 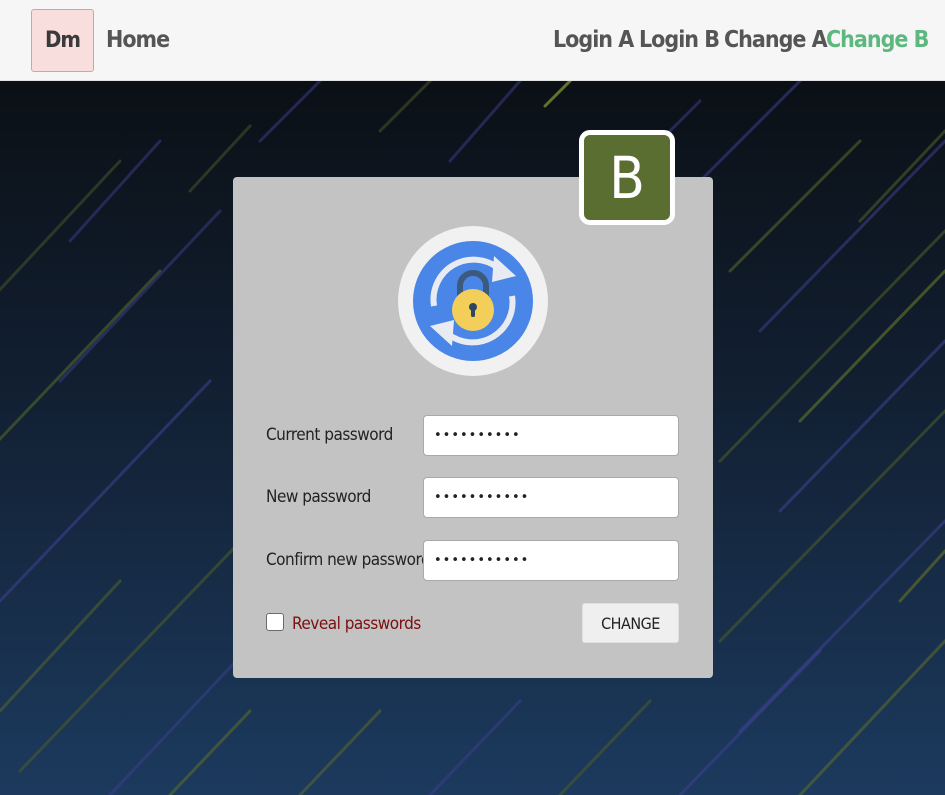 I want to click on brand-logo: Dm, so click(x=62, y=40).